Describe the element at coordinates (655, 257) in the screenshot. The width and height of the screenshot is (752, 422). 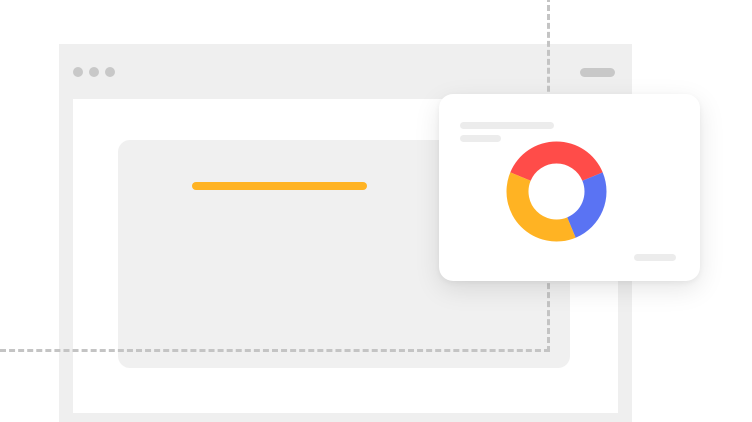
I see `card-footer-placeholder` at that location.